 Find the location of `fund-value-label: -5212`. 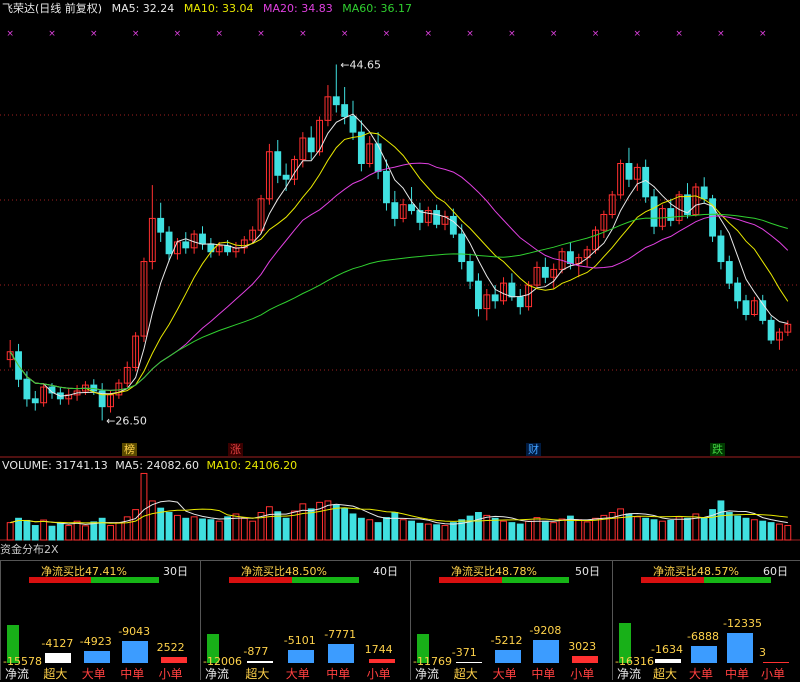

fund-value-label: -5212 is located at coordinates (506, 641).